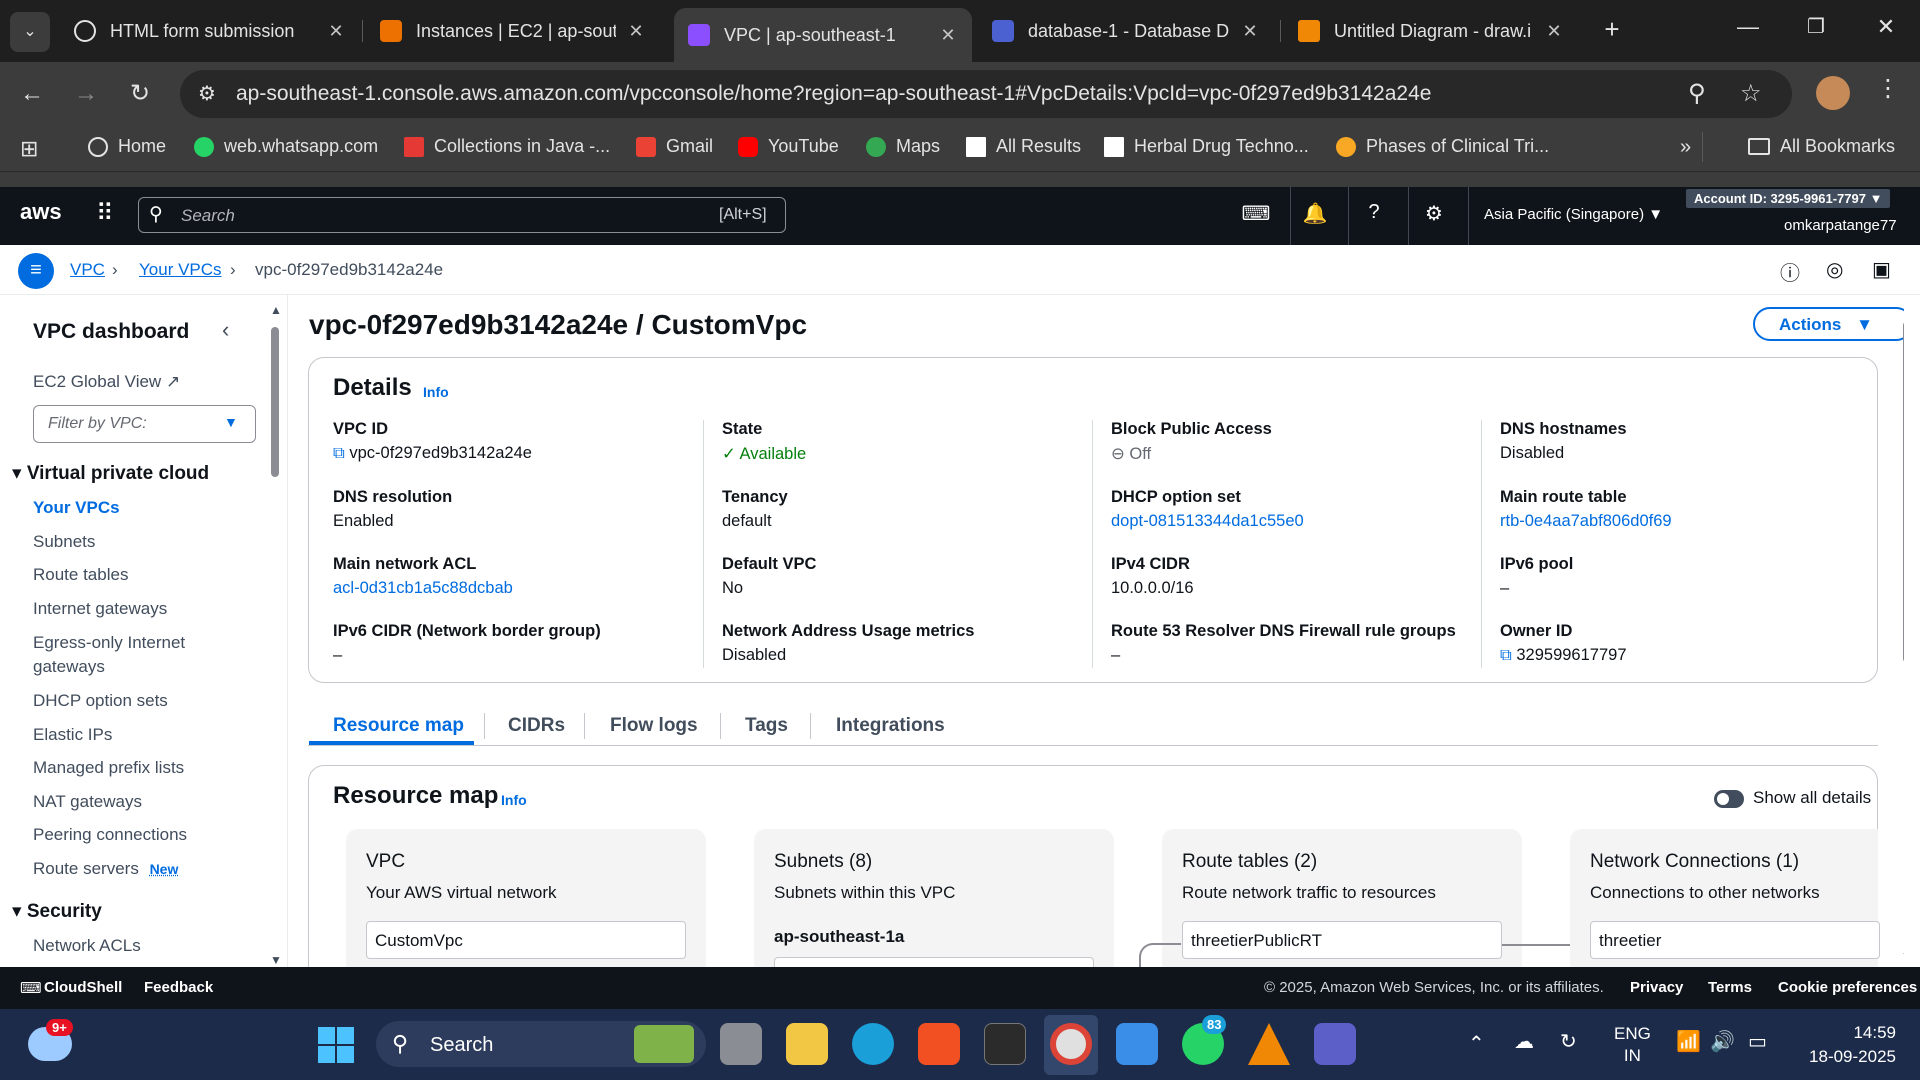 The width and height of the screenshot is (1920, 1080). I want to click on sync-icon: ↻, so click(1568, 1041).